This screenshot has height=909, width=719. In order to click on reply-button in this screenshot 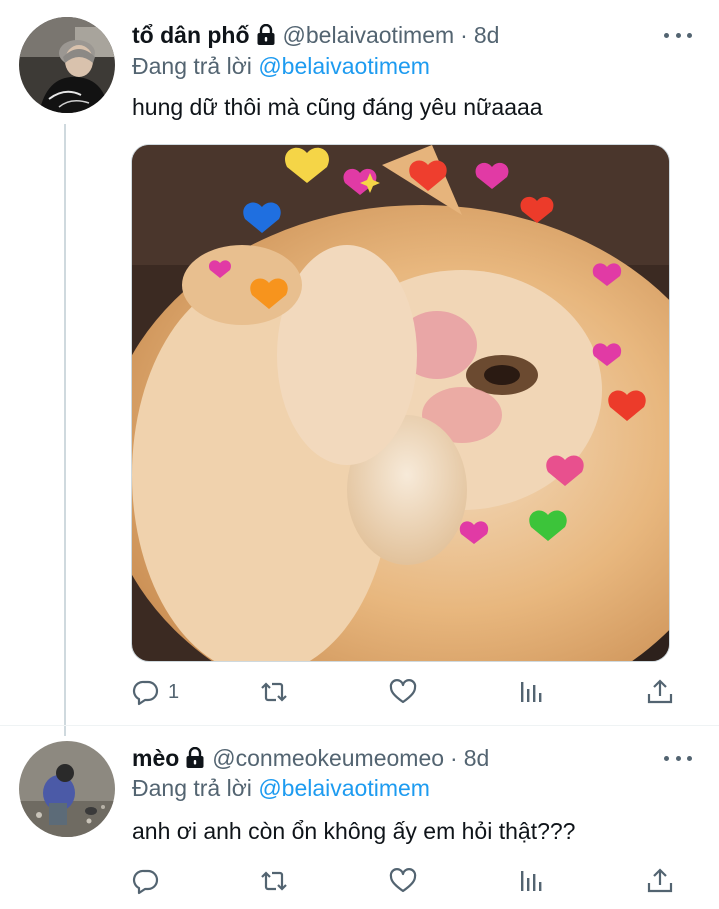, I will do `click(150, 881)`.